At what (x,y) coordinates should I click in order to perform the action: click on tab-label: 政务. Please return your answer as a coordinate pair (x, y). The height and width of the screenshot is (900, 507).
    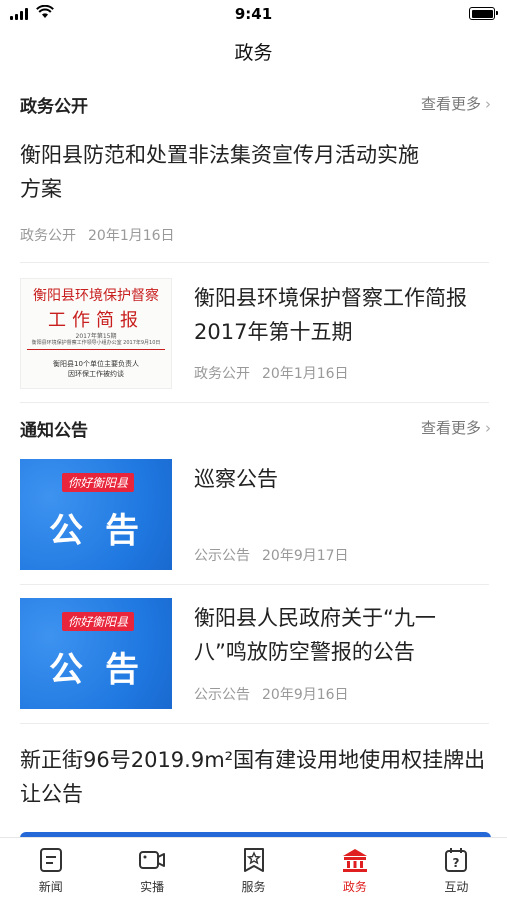
    Looking at the image, I should click on (354, 887).